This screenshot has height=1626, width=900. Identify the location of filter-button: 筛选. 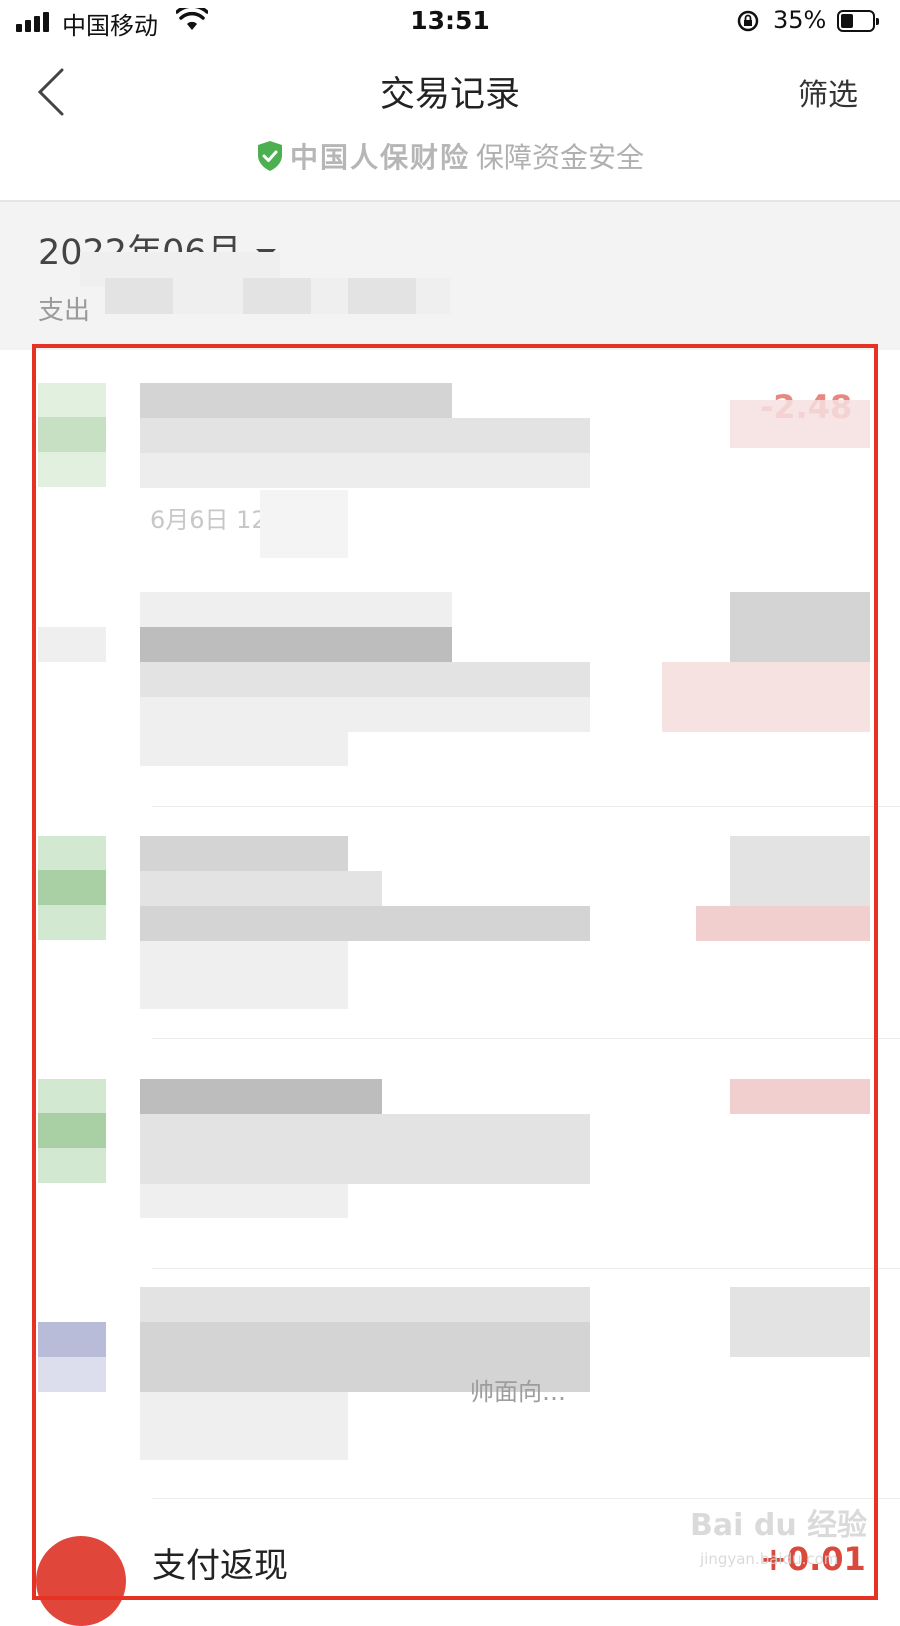
(828, 92).